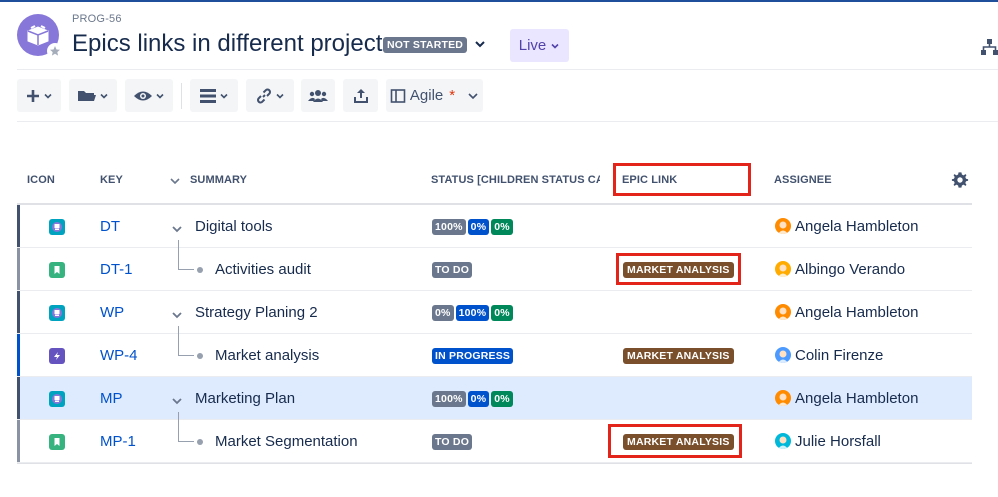  I want to click on fields-button, so click(214, 95).